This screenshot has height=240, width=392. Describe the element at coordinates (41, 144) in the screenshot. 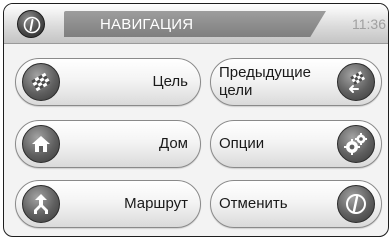

I see `home-icon` at that location.